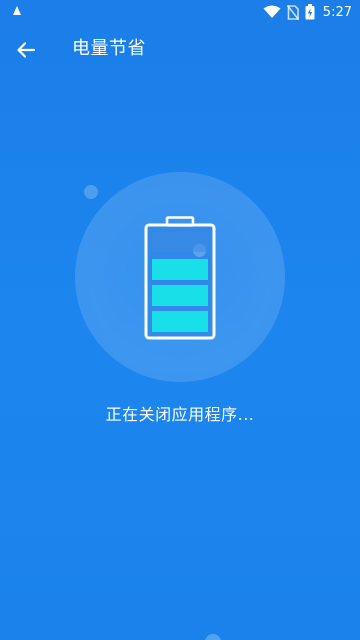 Image resolution: width=360 pixels, height=640 pixels. What do you see at coordinates (180, 242) in the screenshot?
I see `battery-level-segment-empty` at bounding box center [180, 242].